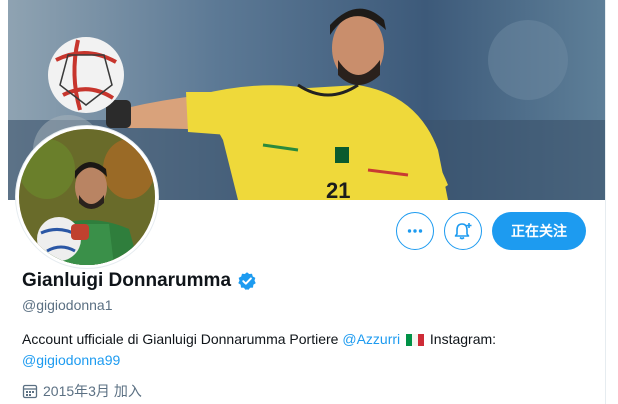 Image resolution: width=618 pixels, height=404 pixels. Describe the element at coordinates (461, 339) in the screenshot. I see `bio-instagram-label: Instagram:` at that location.